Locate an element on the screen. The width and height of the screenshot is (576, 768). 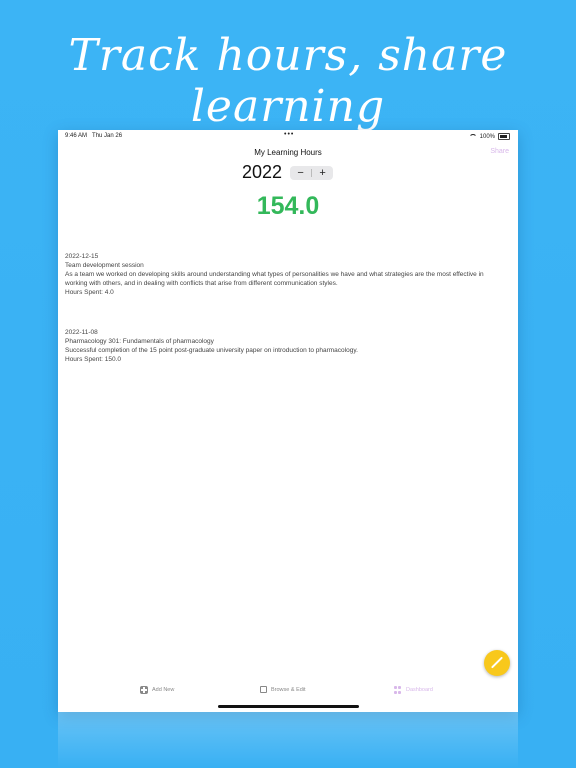
decrement-year-button: − is located at coordinates (300, 173).